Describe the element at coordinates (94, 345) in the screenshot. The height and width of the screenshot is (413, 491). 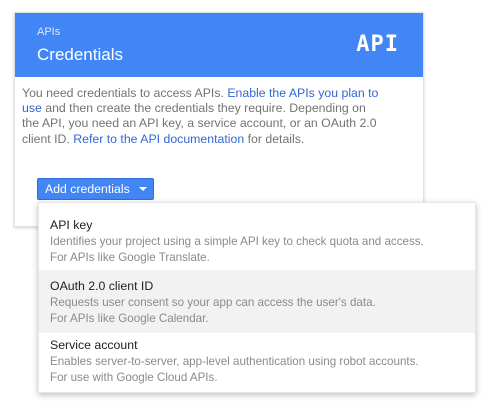
I see `menu-item-title: Service account` at that location.